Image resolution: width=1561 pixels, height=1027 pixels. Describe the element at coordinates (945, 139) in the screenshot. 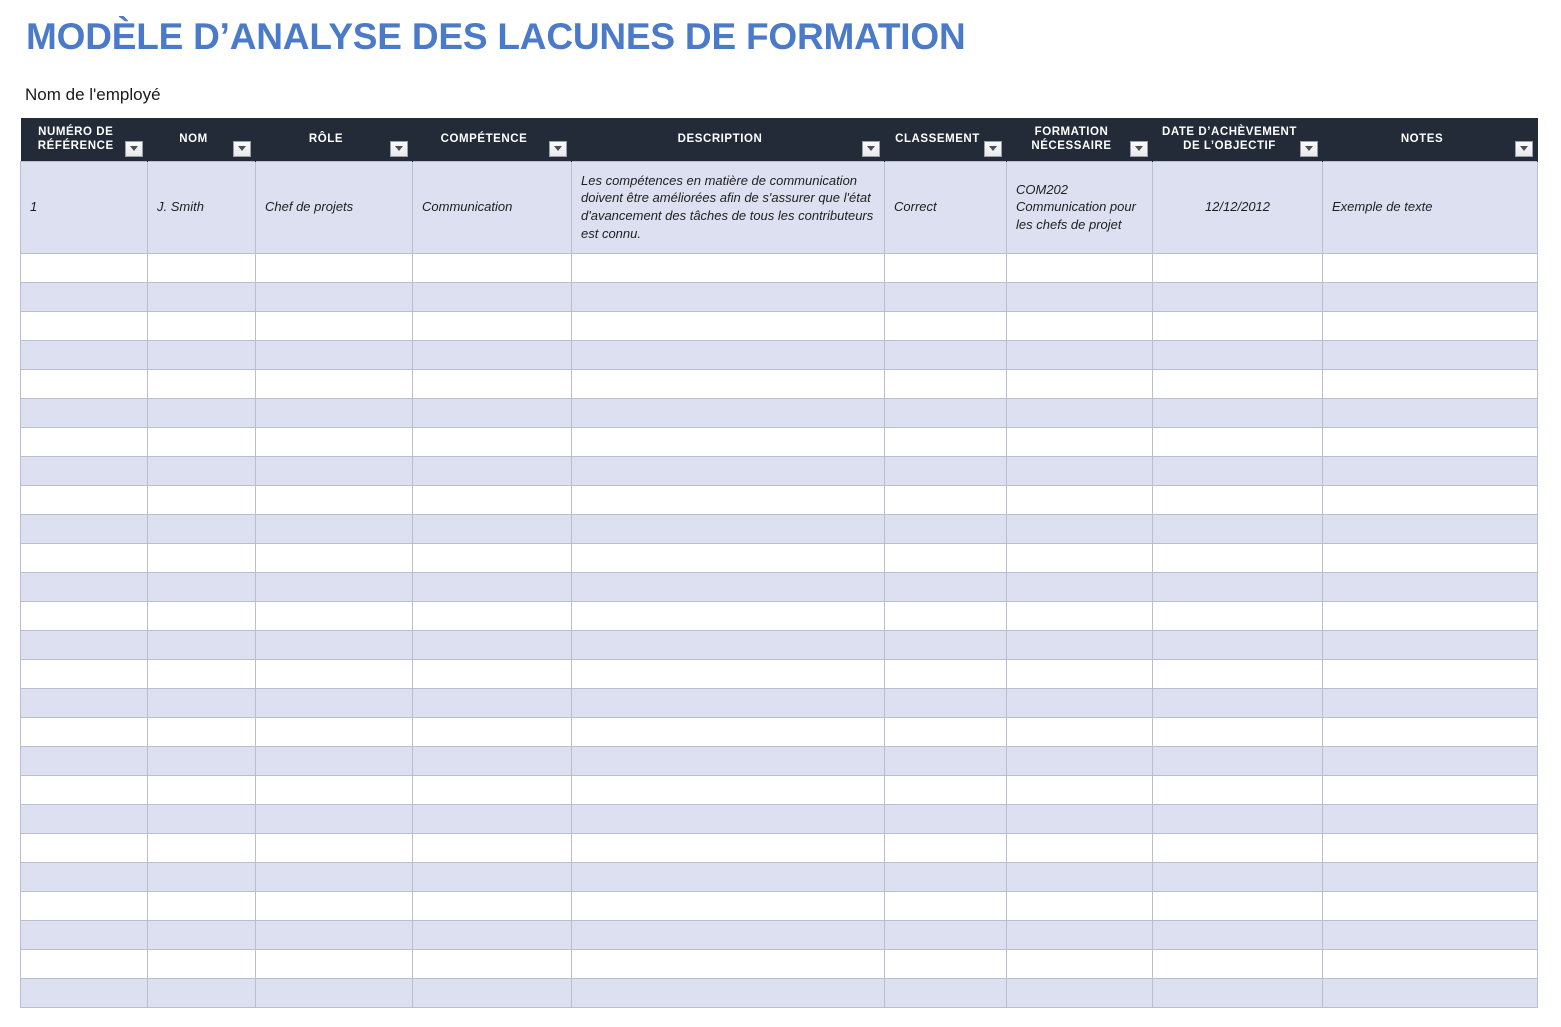

I see `column-header-classement: CLASSEMENT` at that location.